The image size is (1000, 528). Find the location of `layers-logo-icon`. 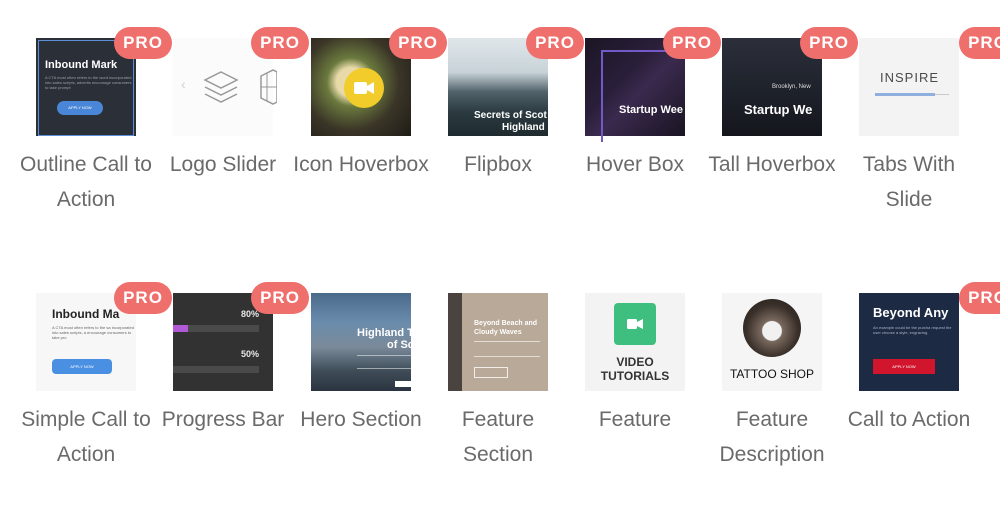

layers-logo-icon is located at coordinates (221, 87).